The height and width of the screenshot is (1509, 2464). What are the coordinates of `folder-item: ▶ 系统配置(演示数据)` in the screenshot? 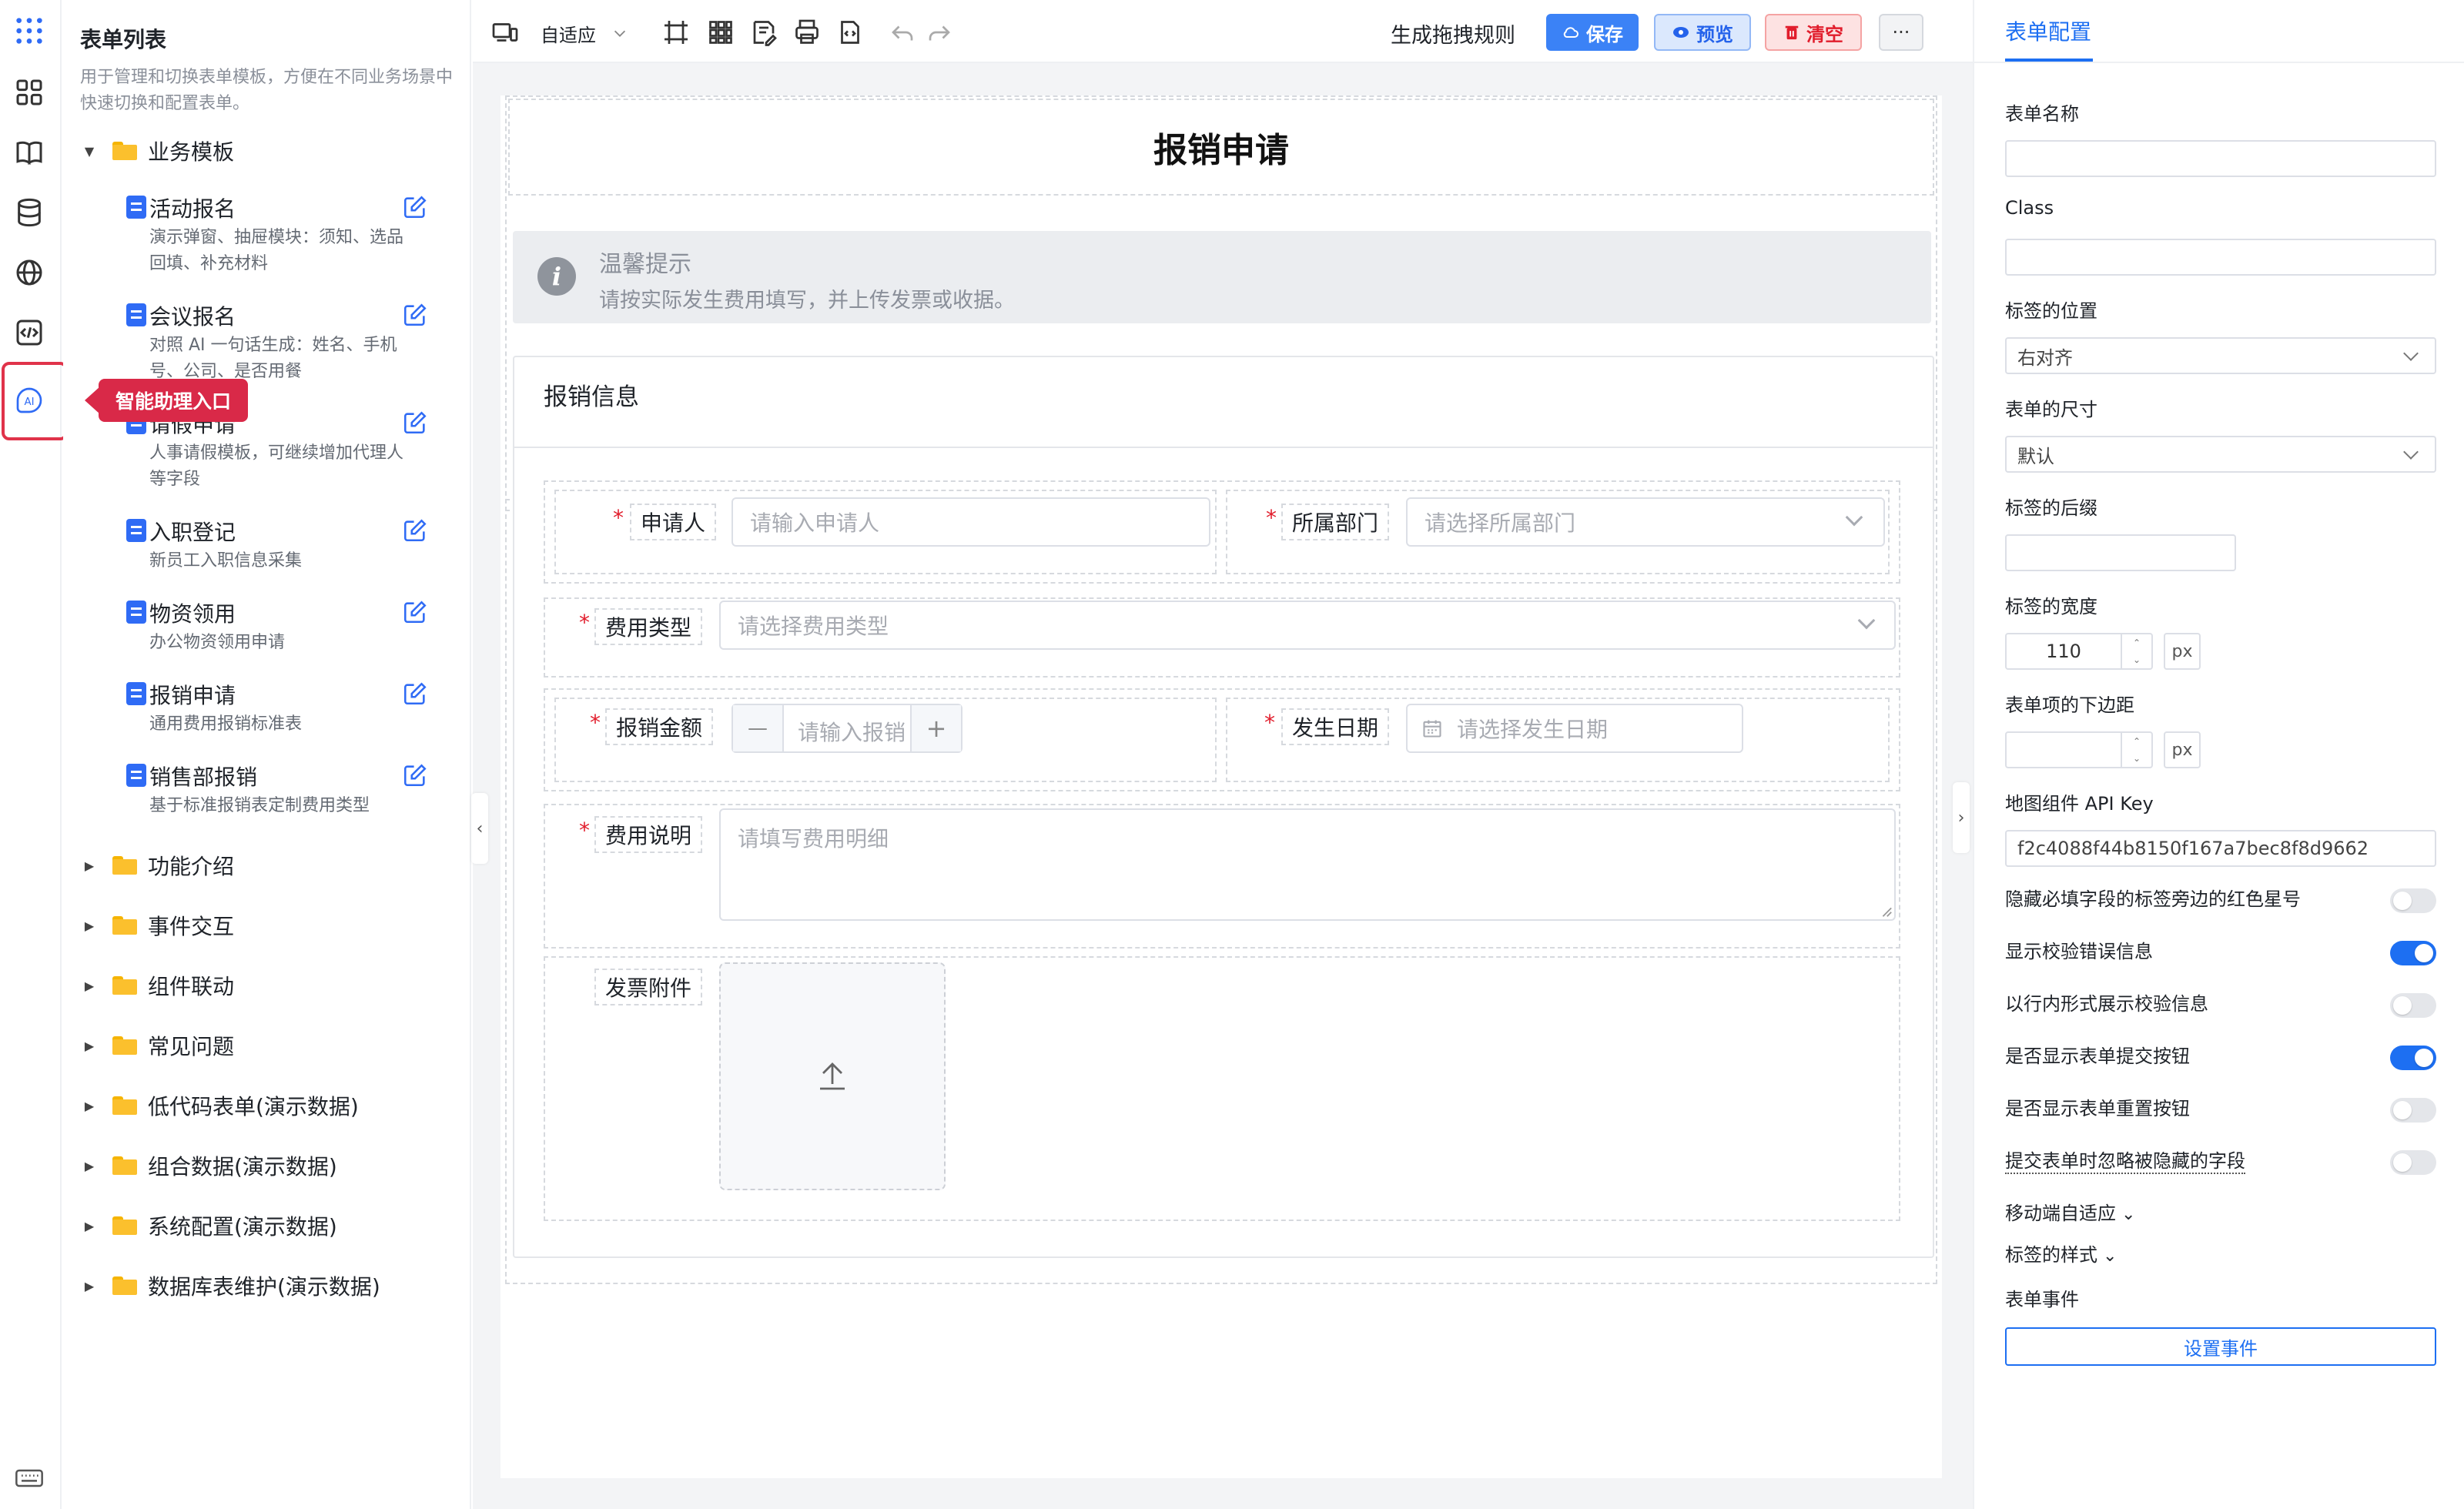 It's located at (209, 1225).